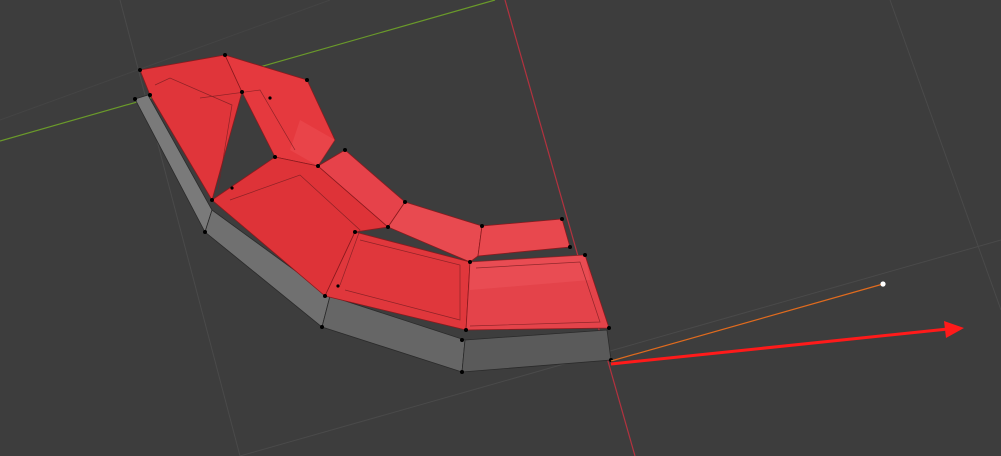  I want to click on move-x-arrow-icon, so click(787, 343).